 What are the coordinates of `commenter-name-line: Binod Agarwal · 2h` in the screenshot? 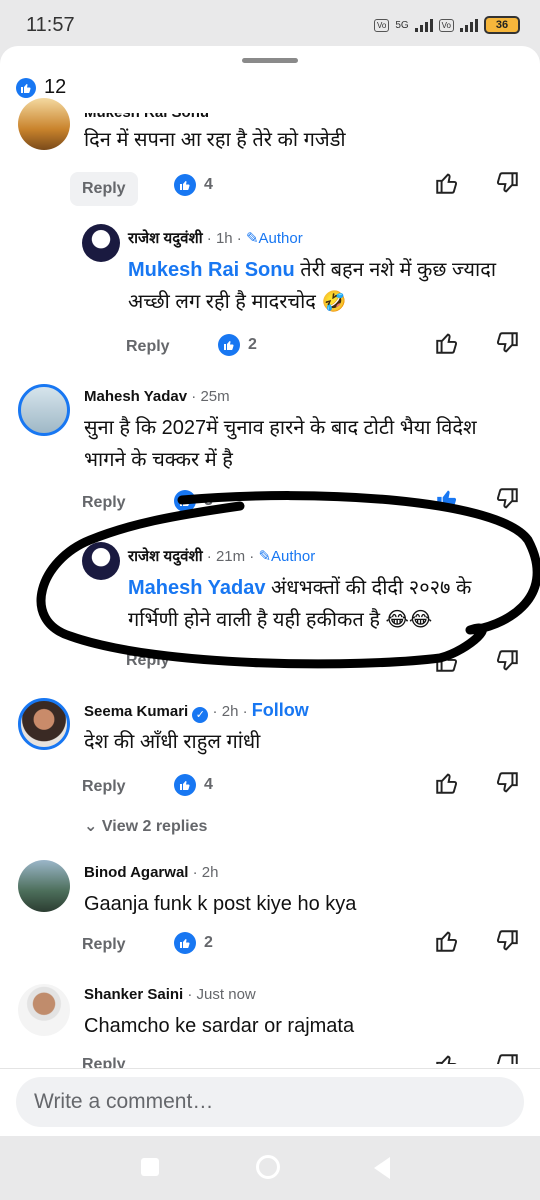 It's located at (151, 872).